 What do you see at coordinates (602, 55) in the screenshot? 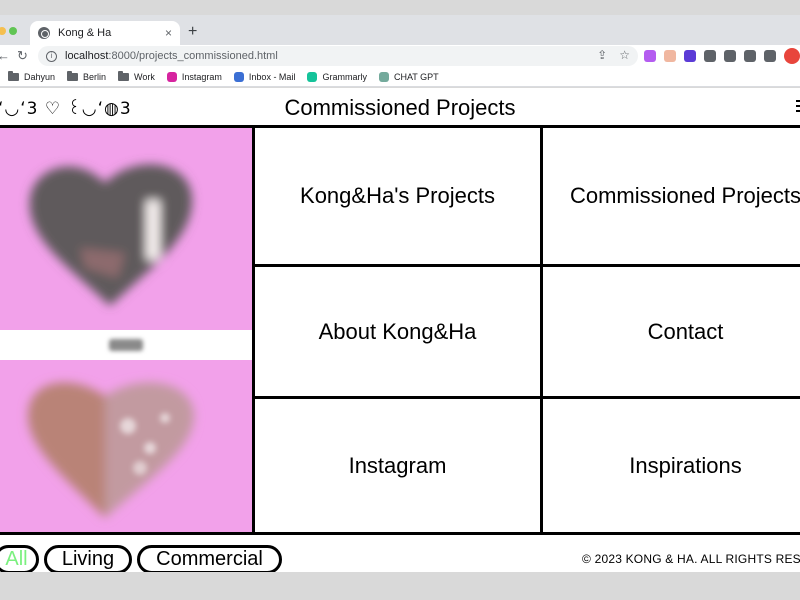
I see `share-icon: ⇪` at bounding box center [602, 55].